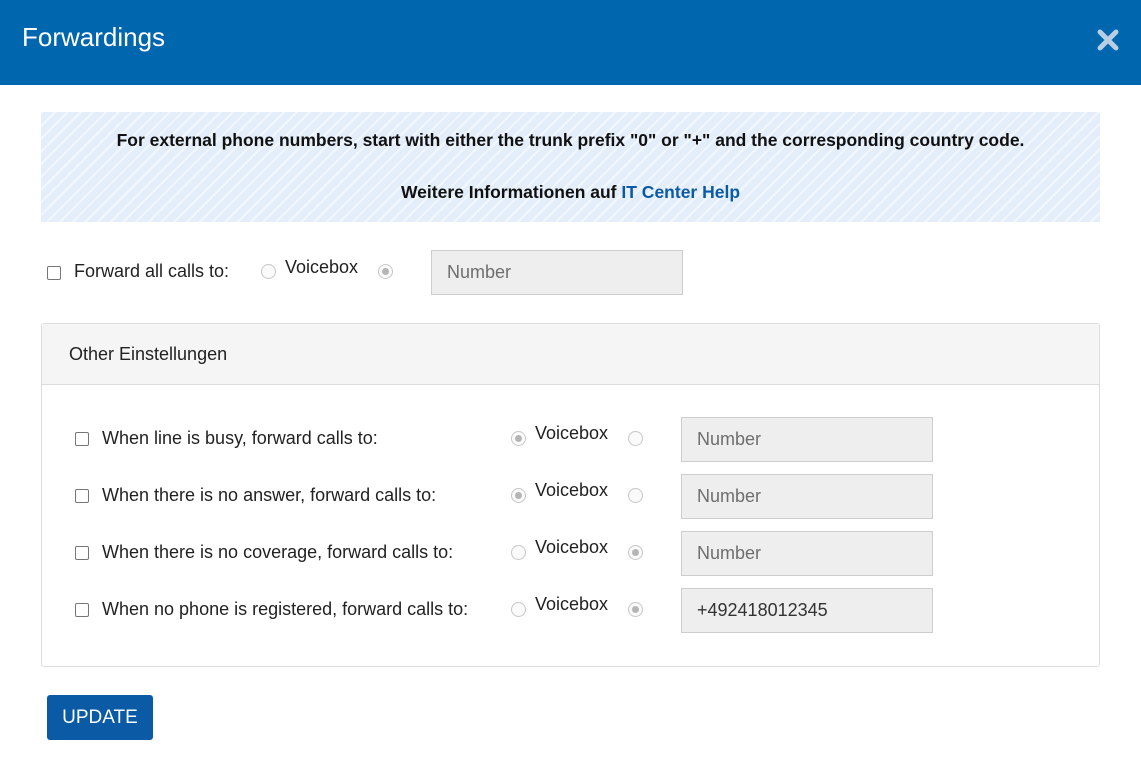  Describe the element at coordinates (82, 610) in the screenshot. I see `no-phone-registered-checkbox` at that location.